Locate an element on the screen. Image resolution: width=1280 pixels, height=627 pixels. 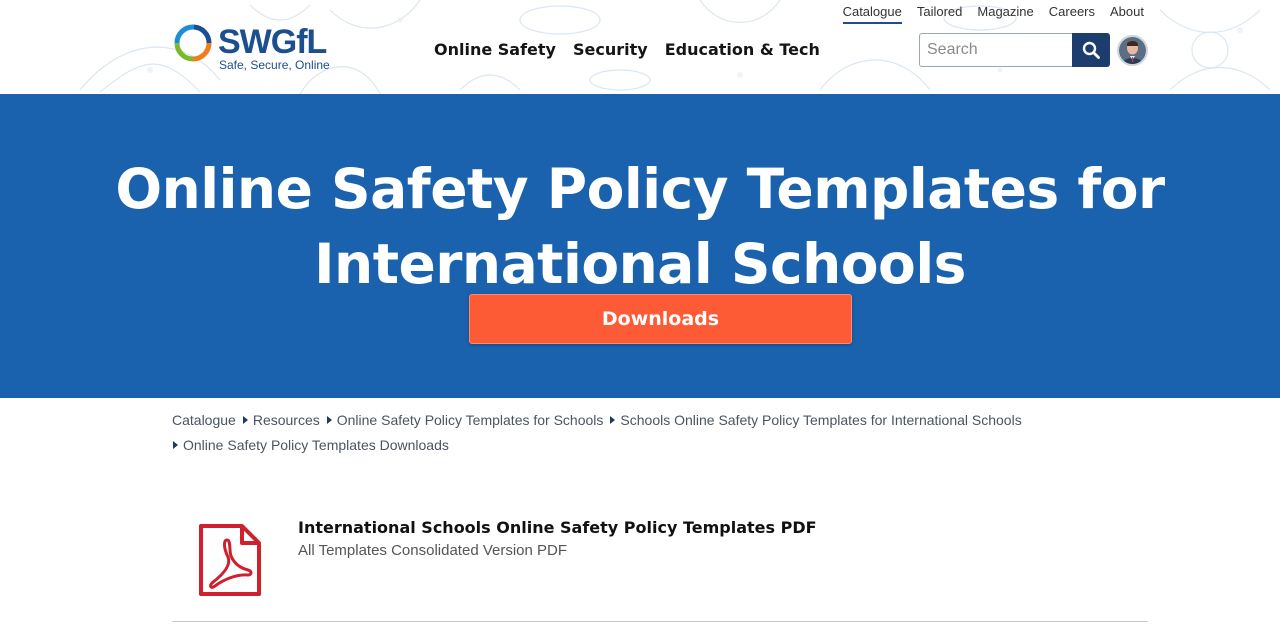
search-bar is located at coordinates (1014, 50).